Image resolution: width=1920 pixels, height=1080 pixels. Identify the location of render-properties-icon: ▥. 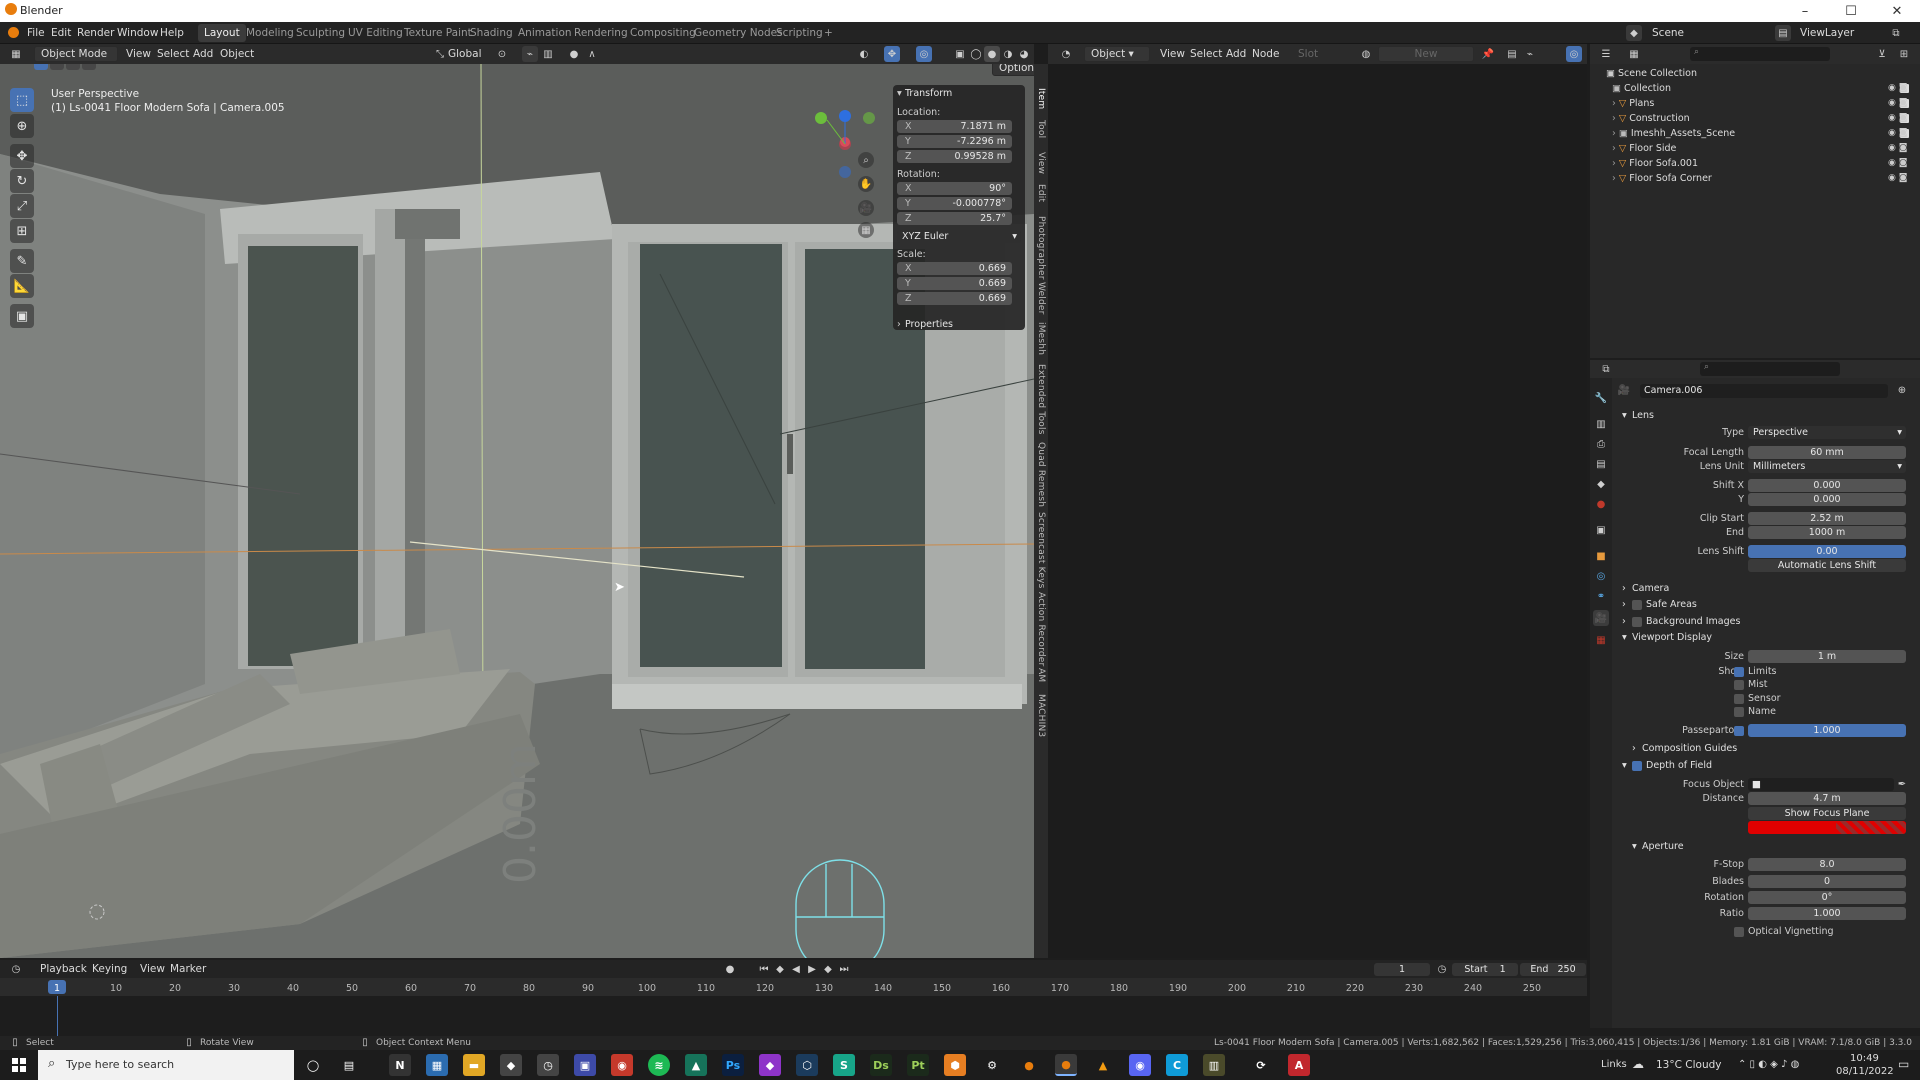
(1601, 424).